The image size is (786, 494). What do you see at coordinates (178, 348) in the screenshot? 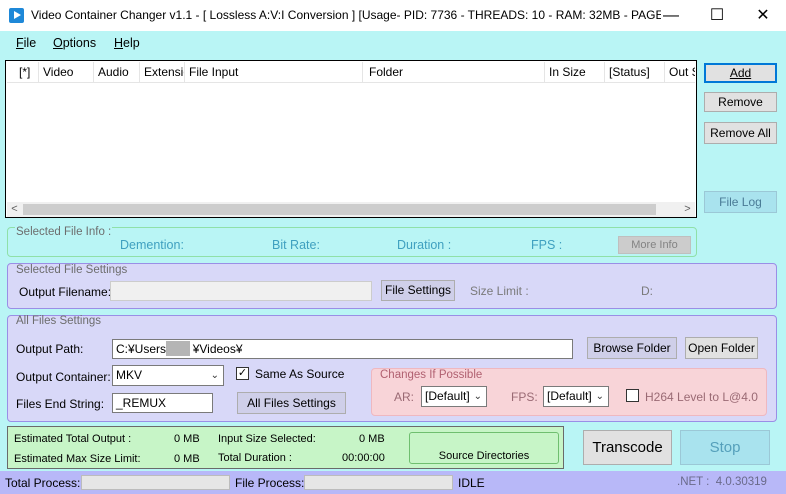
I see `redacted-username` at bounding box center [178, 348].